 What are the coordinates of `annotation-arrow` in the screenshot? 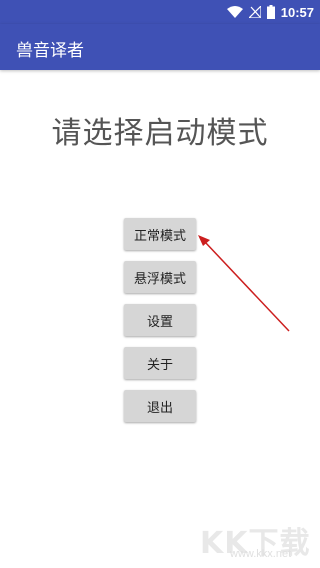 It's located at (244, 283).